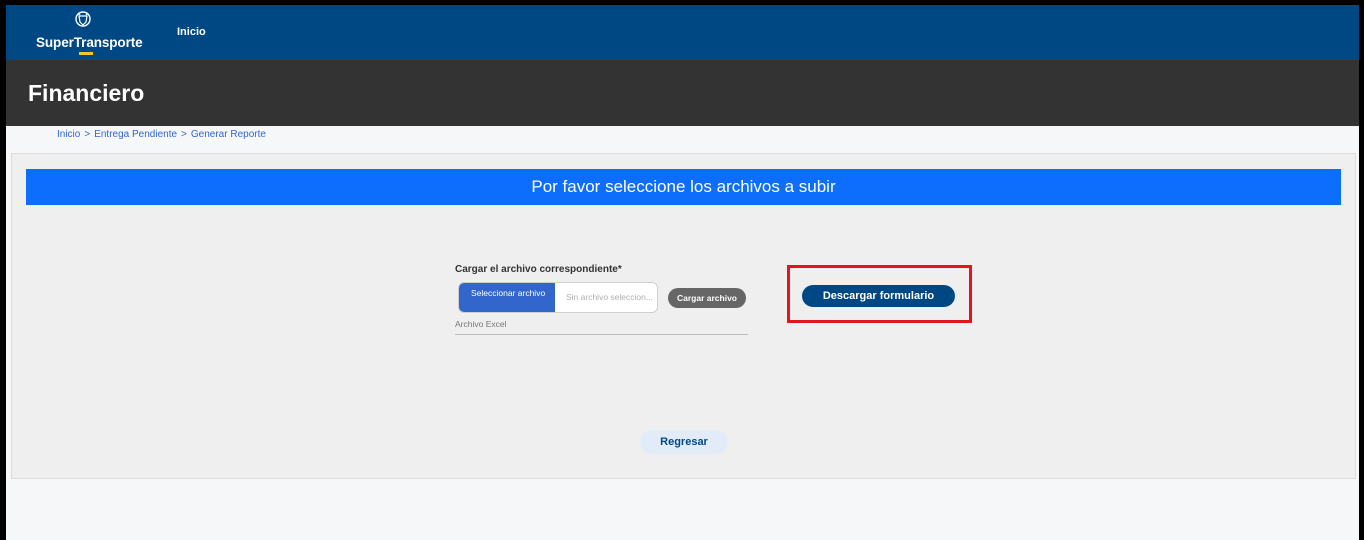 Image resolution: width=1364 pixels, height=540 pixels. What do you see at coordinates (601, 334) in the screenshot?
I see `field-underline` at bounding box center [601, 334].